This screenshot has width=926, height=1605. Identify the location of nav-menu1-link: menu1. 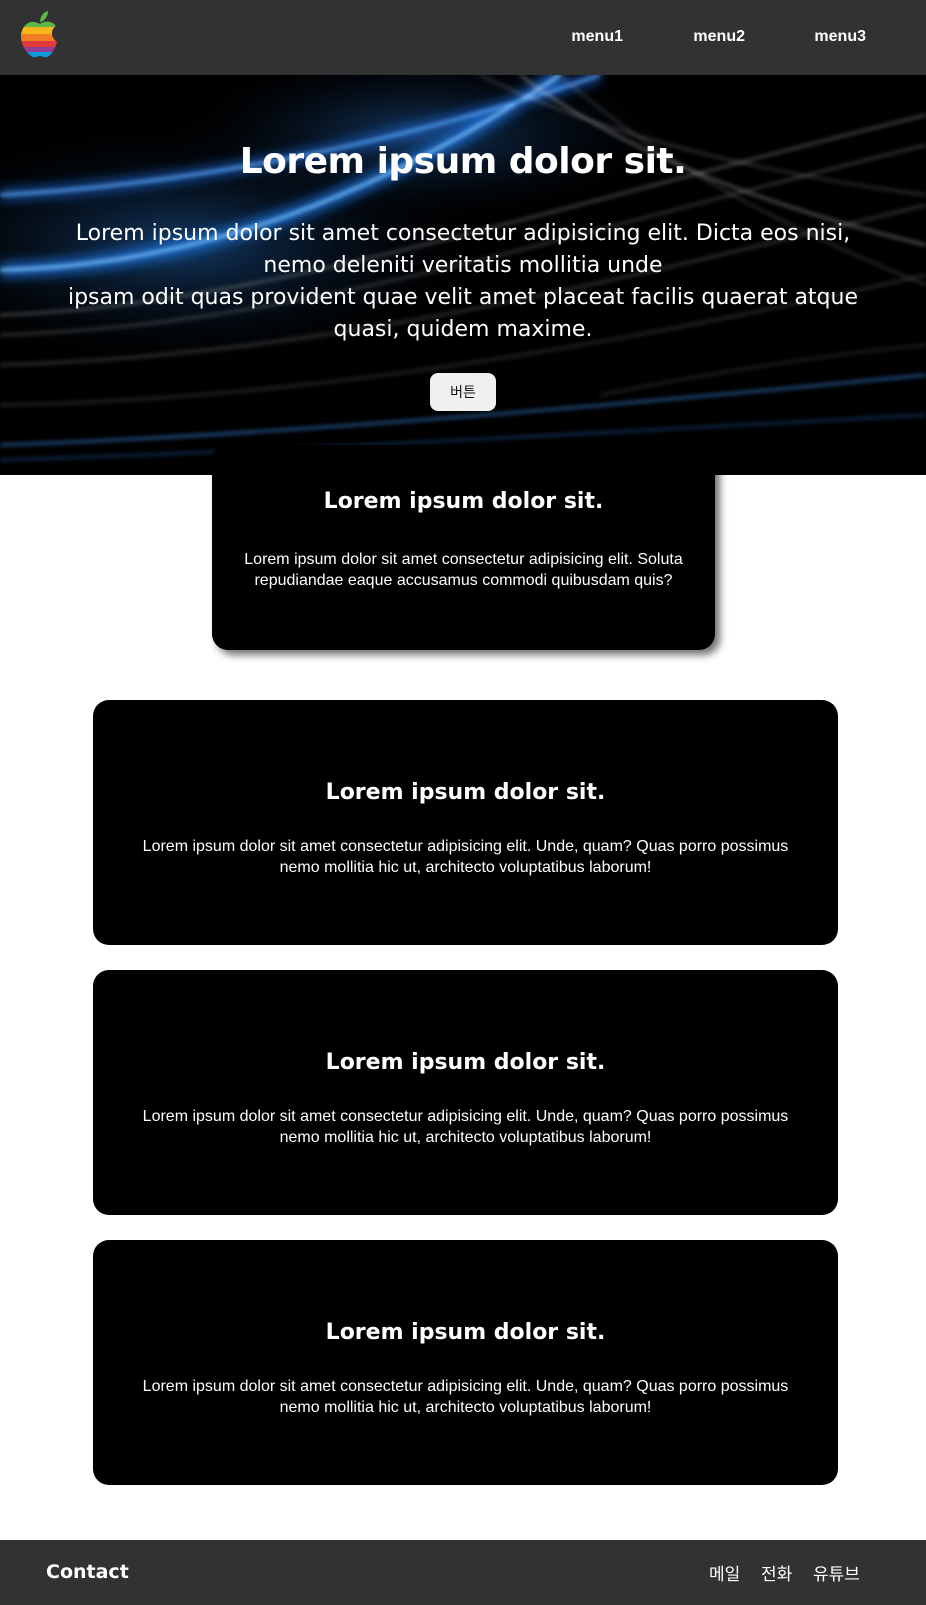
(597, 37).